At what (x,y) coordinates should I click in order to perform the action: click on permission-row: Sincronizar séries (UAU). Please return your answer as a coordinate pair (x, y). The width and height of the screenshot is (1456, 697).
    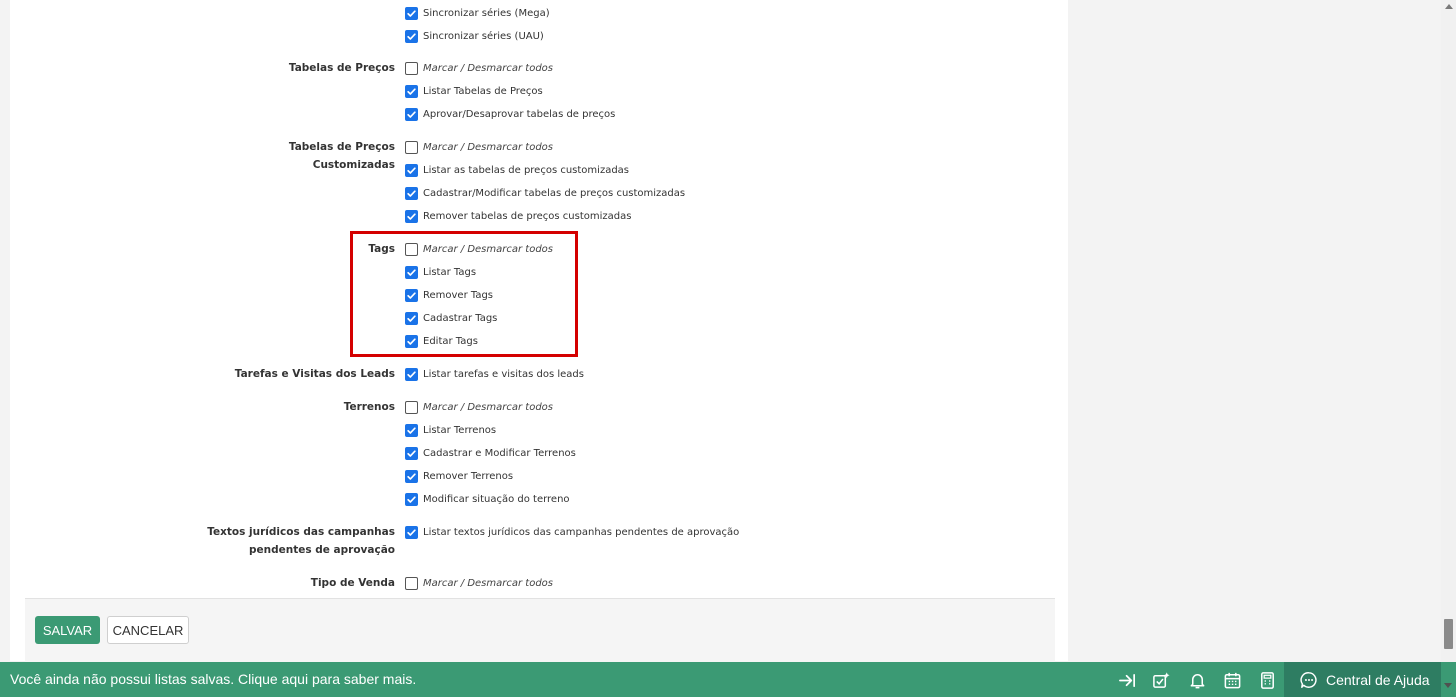
    Looking at the image, I should click on (474, 36).